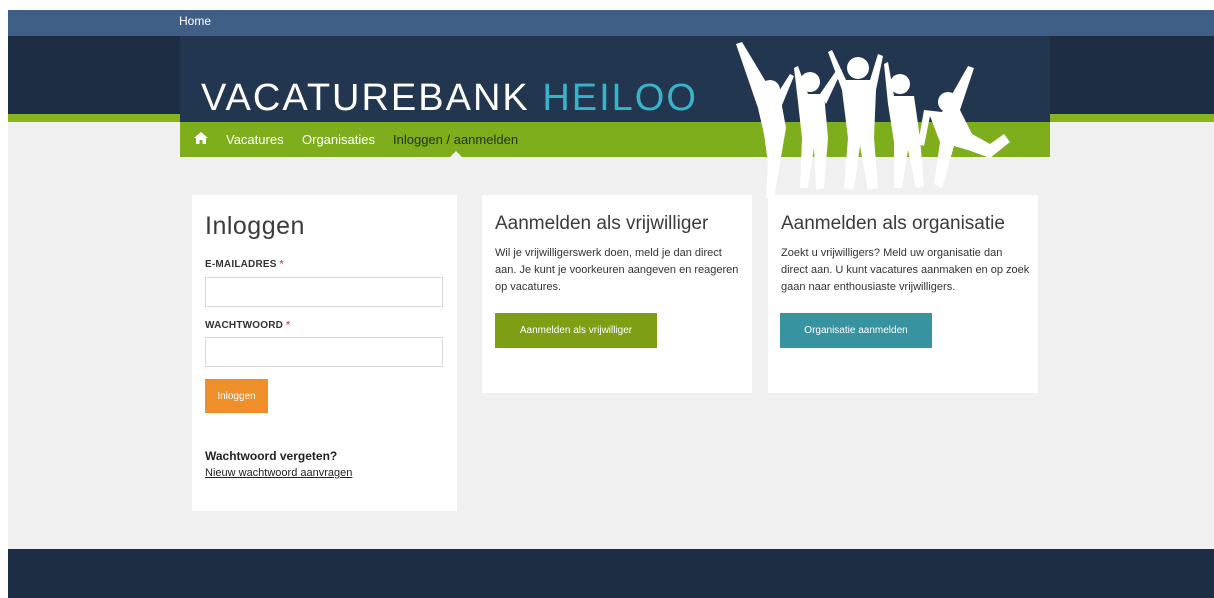 The height and width of the screenshot is (598, 1214). Describe the element at coordinates (255, 226) in the screenshot. I see `login-title: Inloggen` at that location.